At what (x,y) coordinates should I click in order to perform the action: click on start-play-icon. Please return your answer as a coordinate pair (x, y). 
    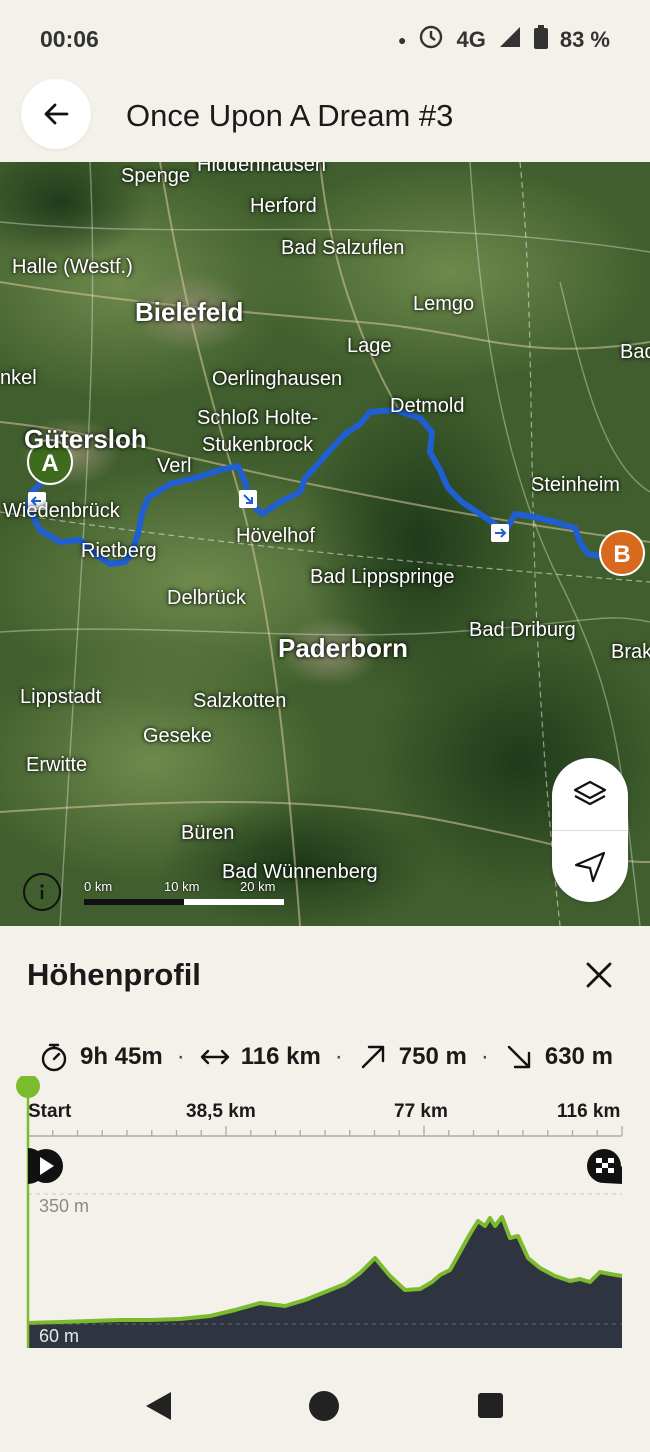
    Looking at the image, I should click on (45, 1166).